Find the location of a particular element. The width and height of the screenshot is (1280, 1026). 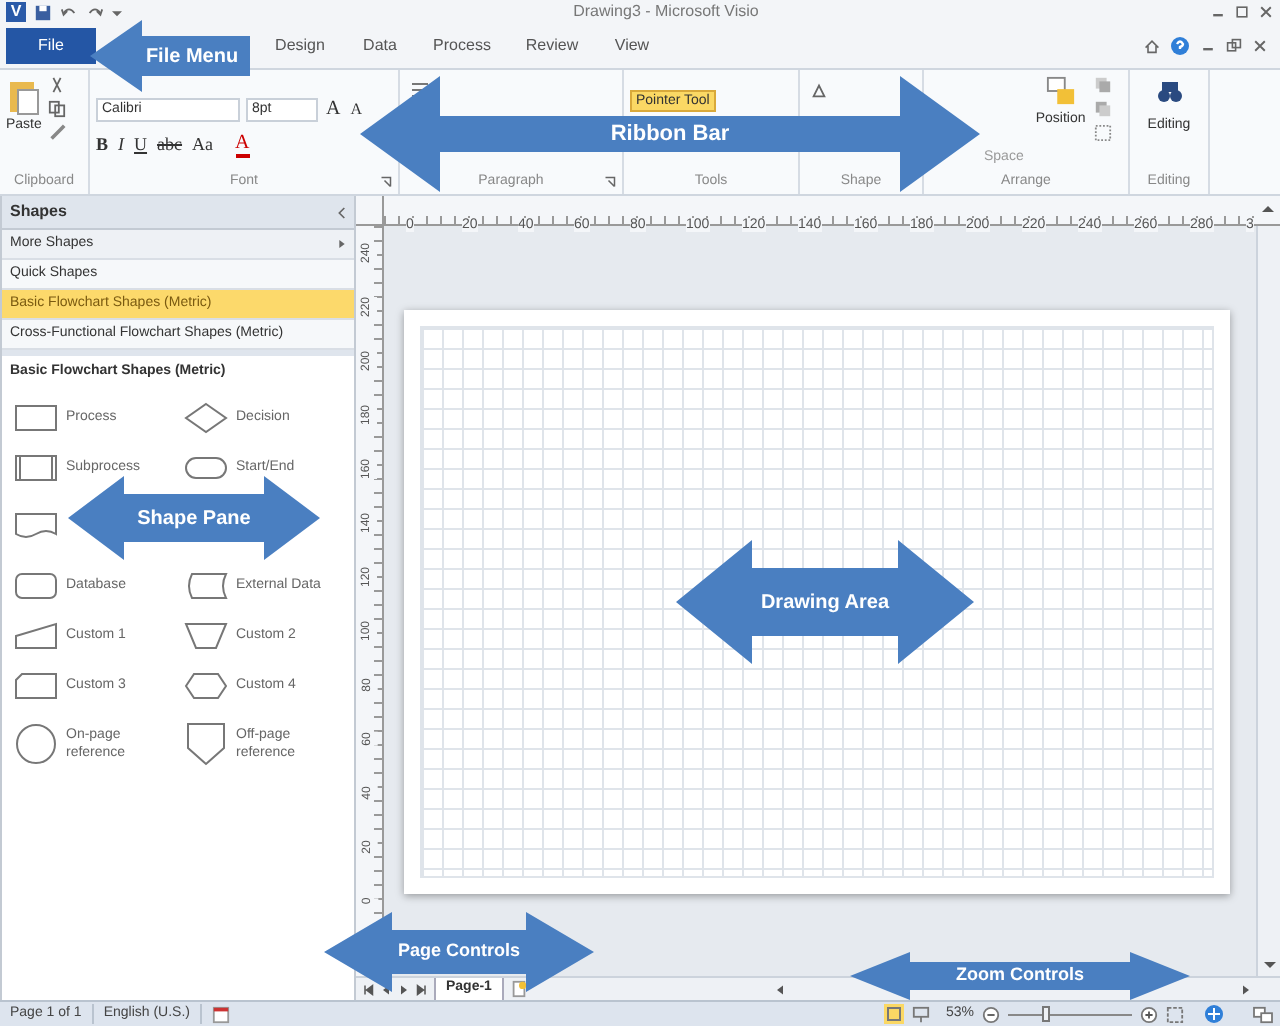

restore-icon is located at coordinates (1234, 46).